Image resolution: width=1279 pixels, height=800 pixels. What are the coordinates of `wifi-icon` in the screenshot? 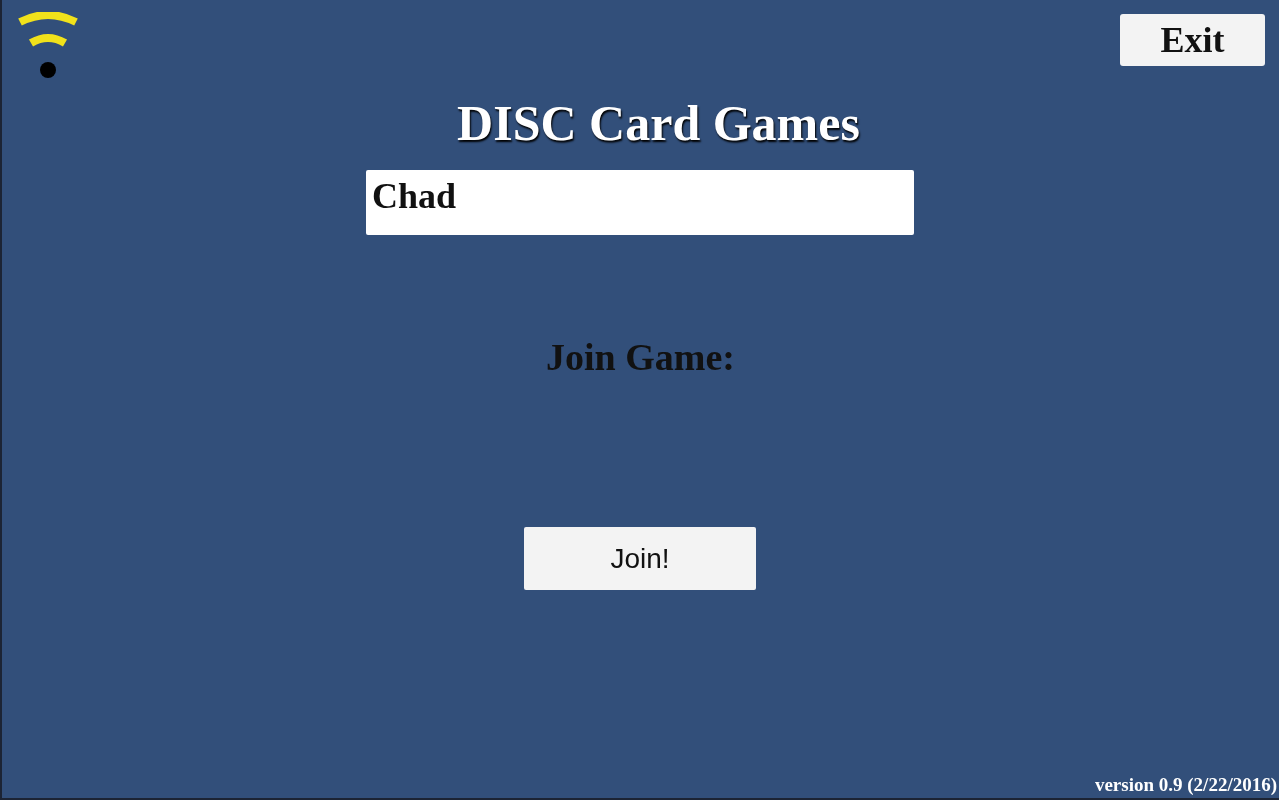 It's located at (48, 46).